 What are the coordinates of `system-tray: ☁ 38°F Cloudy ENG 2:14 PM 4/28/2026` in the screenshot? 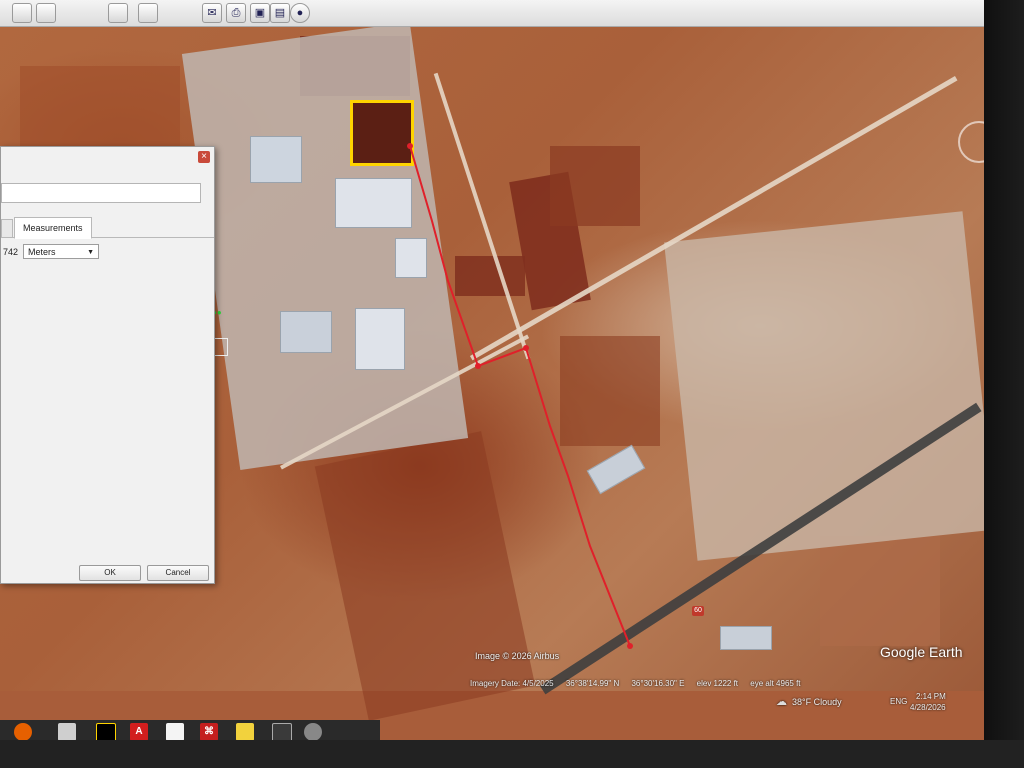 It's located at (870, 704).